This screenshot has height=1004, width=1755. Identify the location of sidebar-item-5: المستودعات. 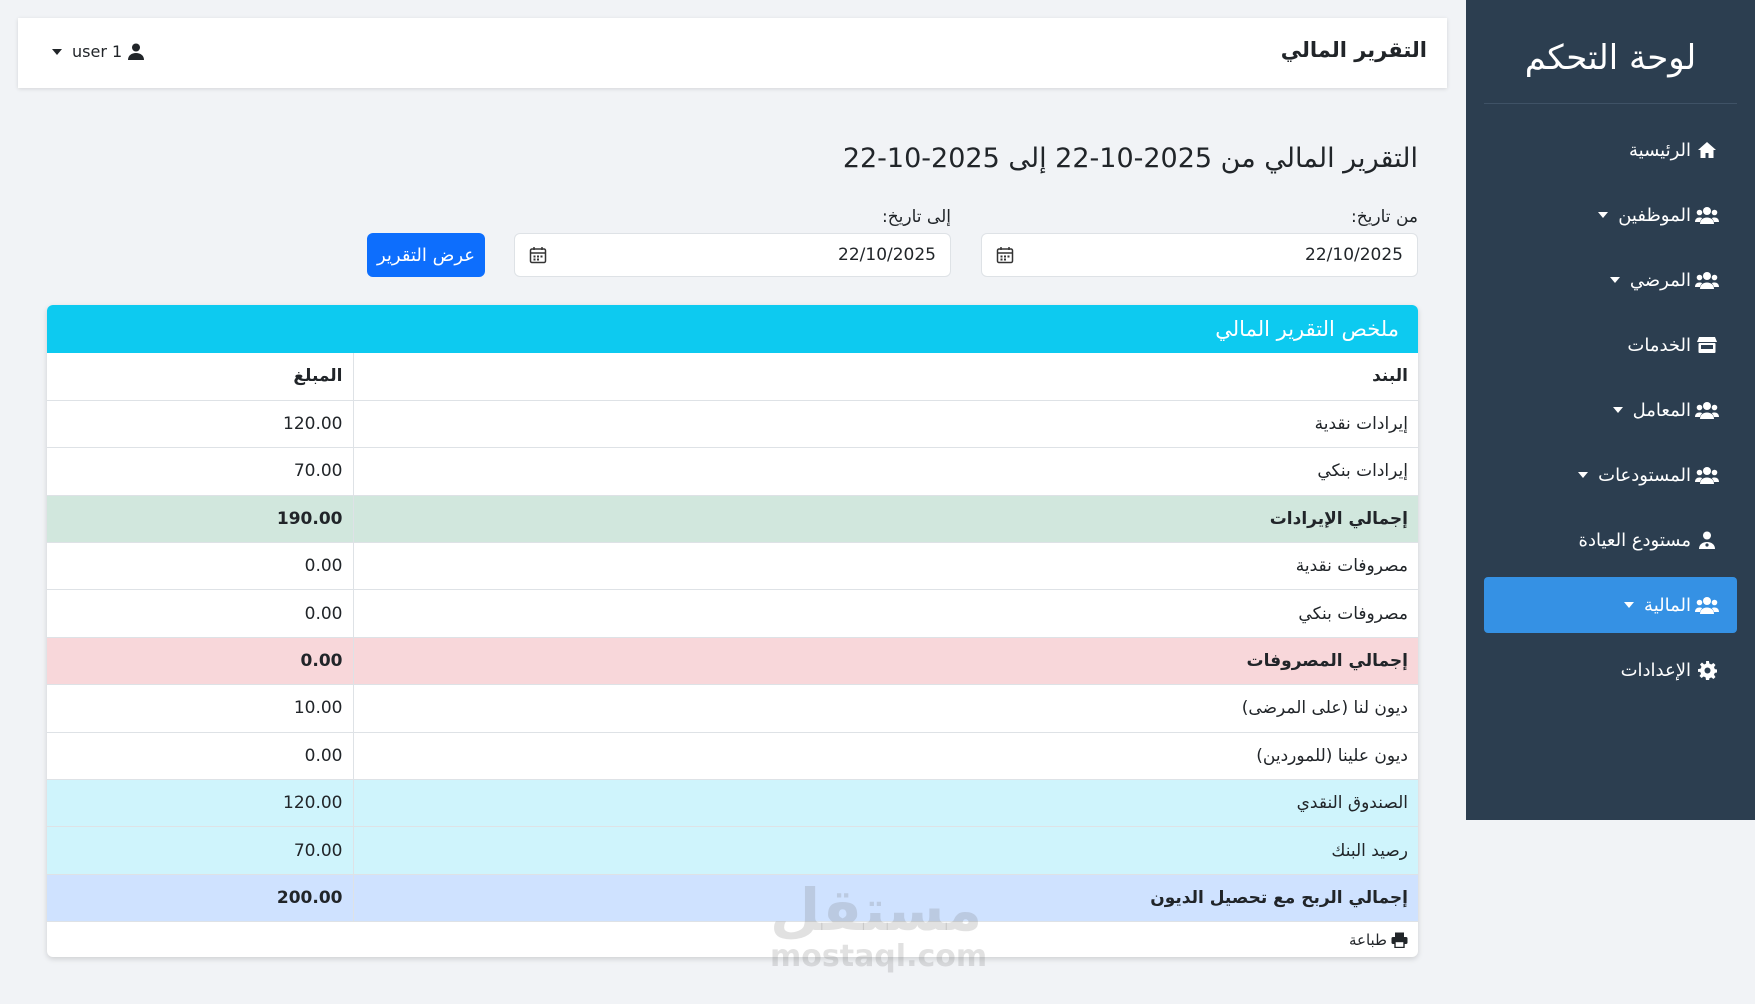
(1610, 475).